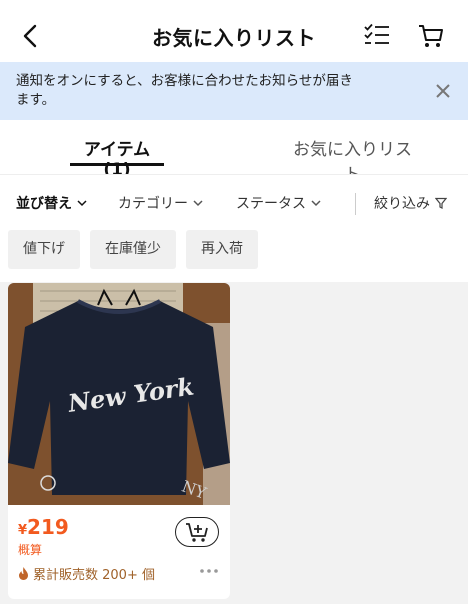  Describe the element at coordinates (44, 204) in the screenshot. I see `sort-label: 並び替え` at that location.